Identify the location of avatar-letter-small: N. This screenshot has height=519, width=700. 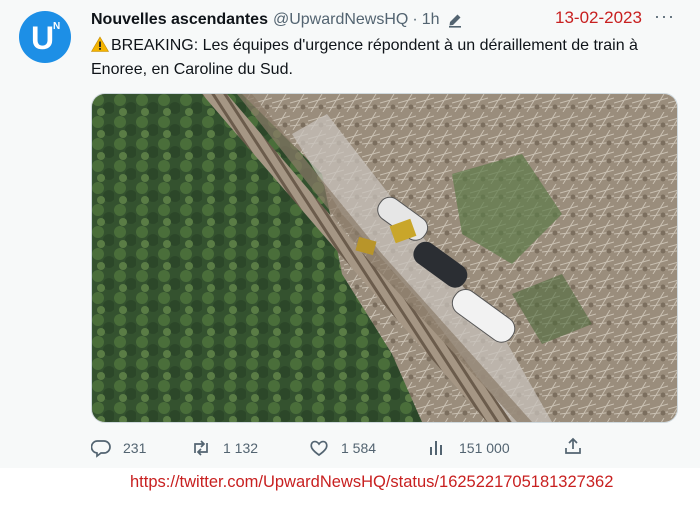
(57, 26).